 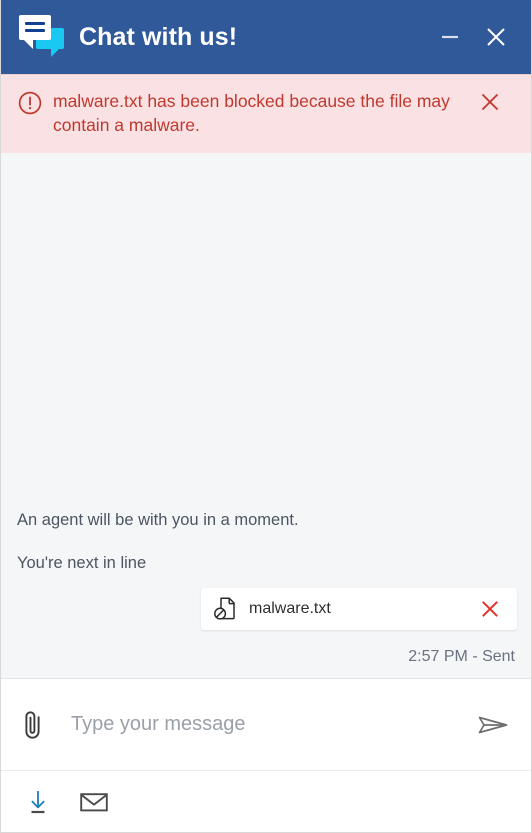 What do you see at coordinates (290, 608) in the screenshot?
I see `attachment-filename: malware.txt` at bounding box center [290, 608].